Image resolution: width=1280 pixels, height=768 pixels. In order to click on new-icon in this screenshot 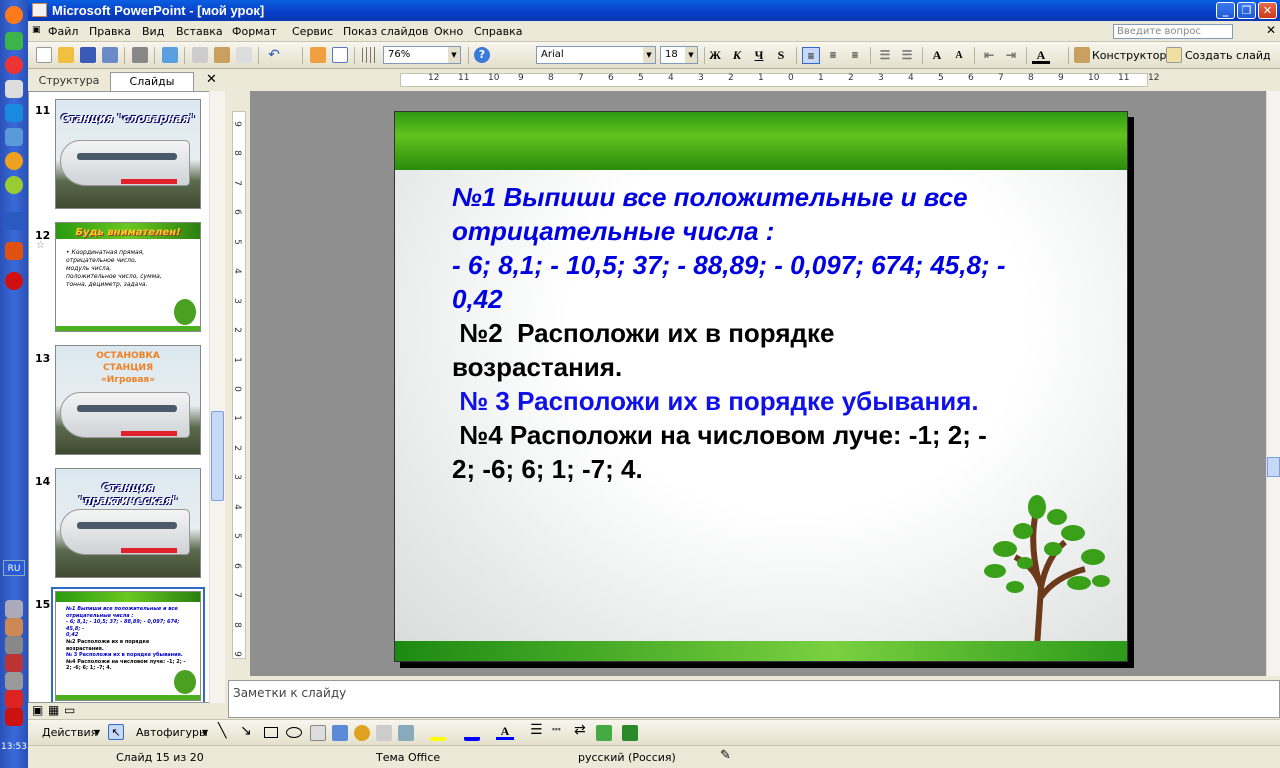, I will do `click(44, 55)`.